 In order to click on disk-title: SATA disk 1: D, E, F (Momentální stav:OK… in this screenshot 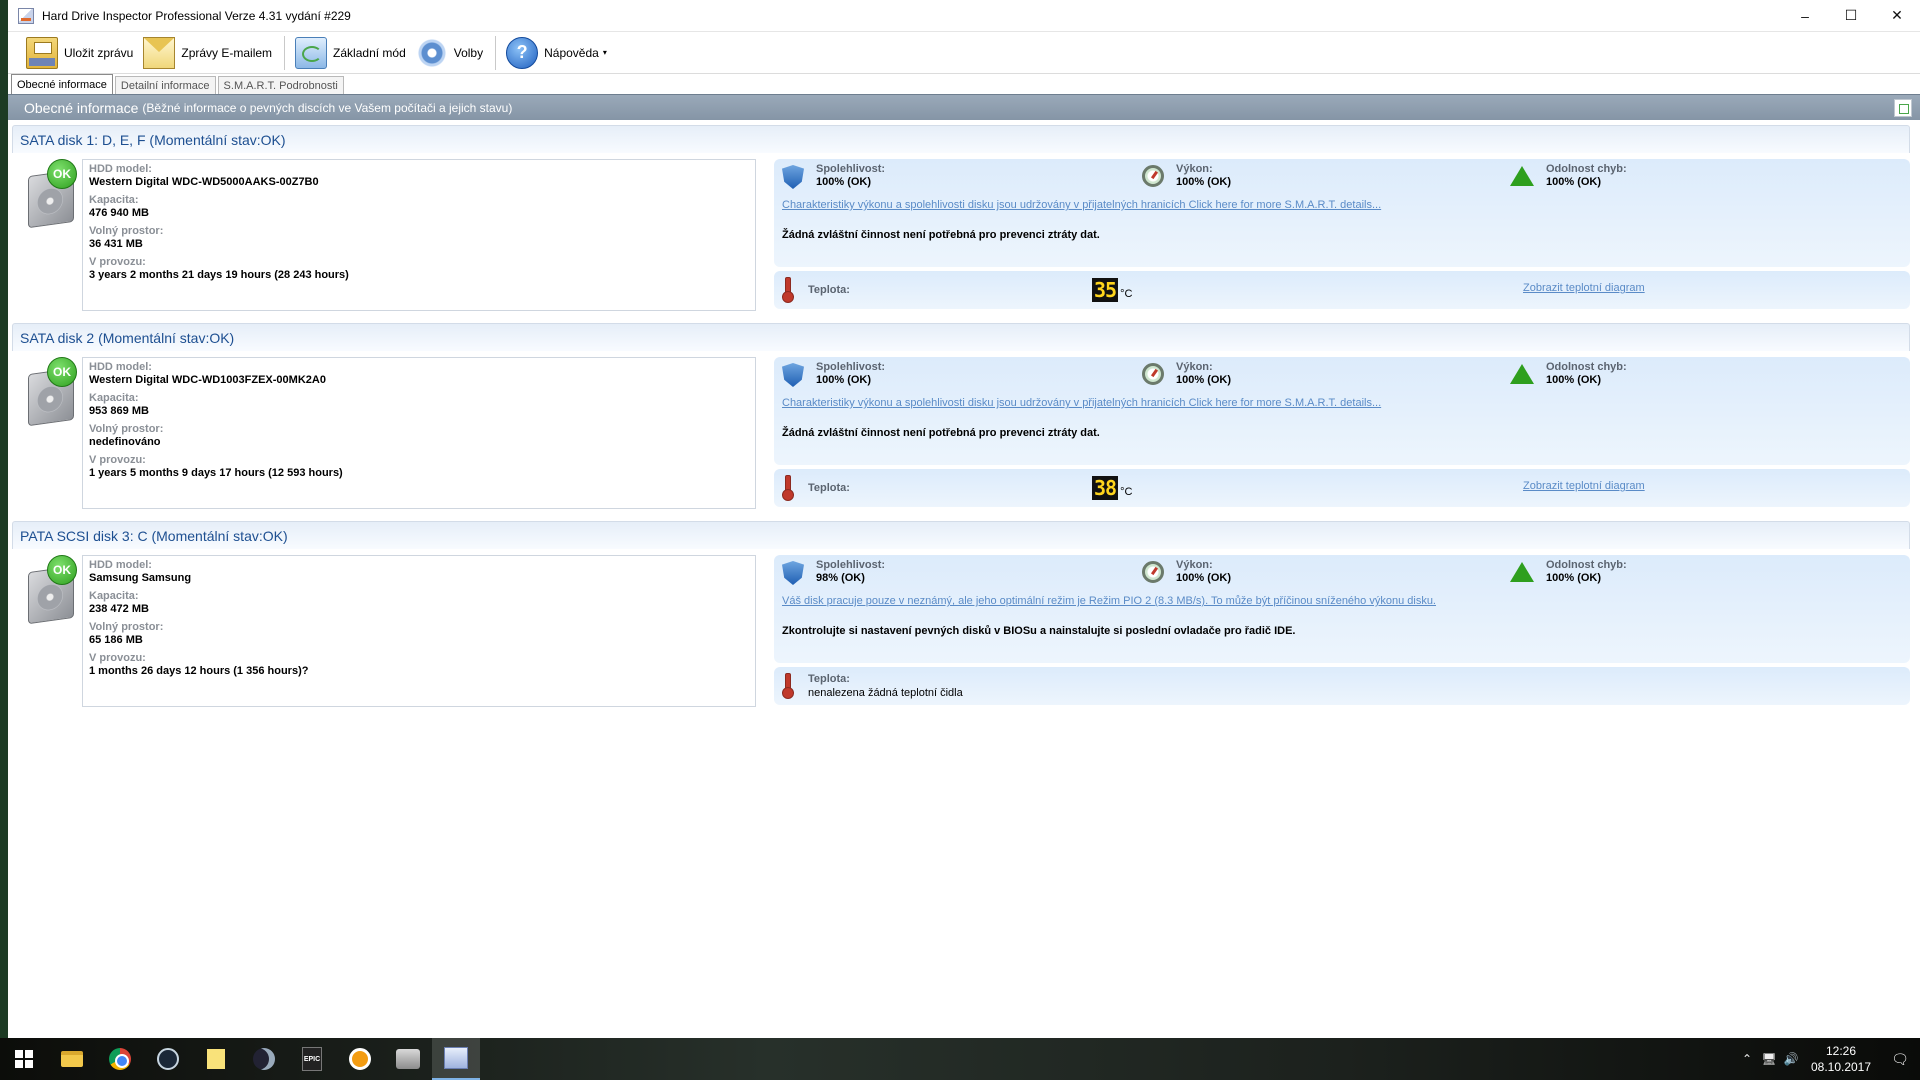, I will do `click(961, 139)`.